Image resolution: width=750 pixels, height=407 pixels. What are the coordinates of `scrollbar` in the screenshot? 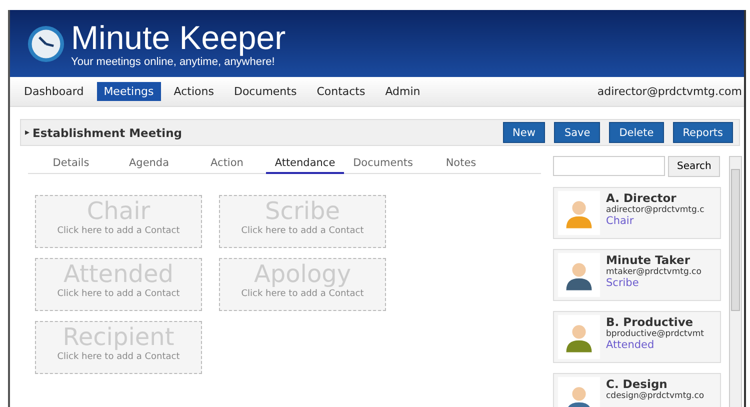 It's located at (735, 281).